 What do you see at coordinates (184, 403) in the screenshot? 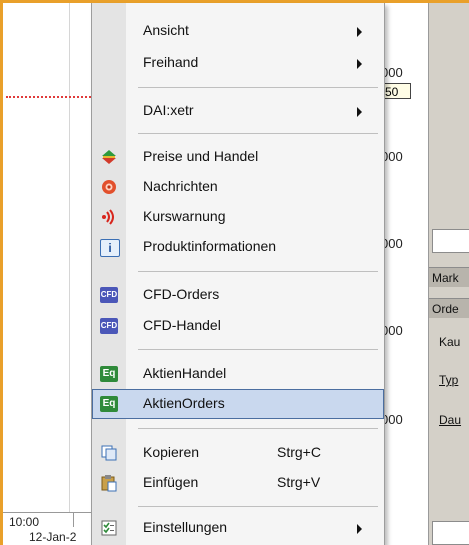
I see `menu-item-label: AktienOrders` at bounding box center [184, 403].